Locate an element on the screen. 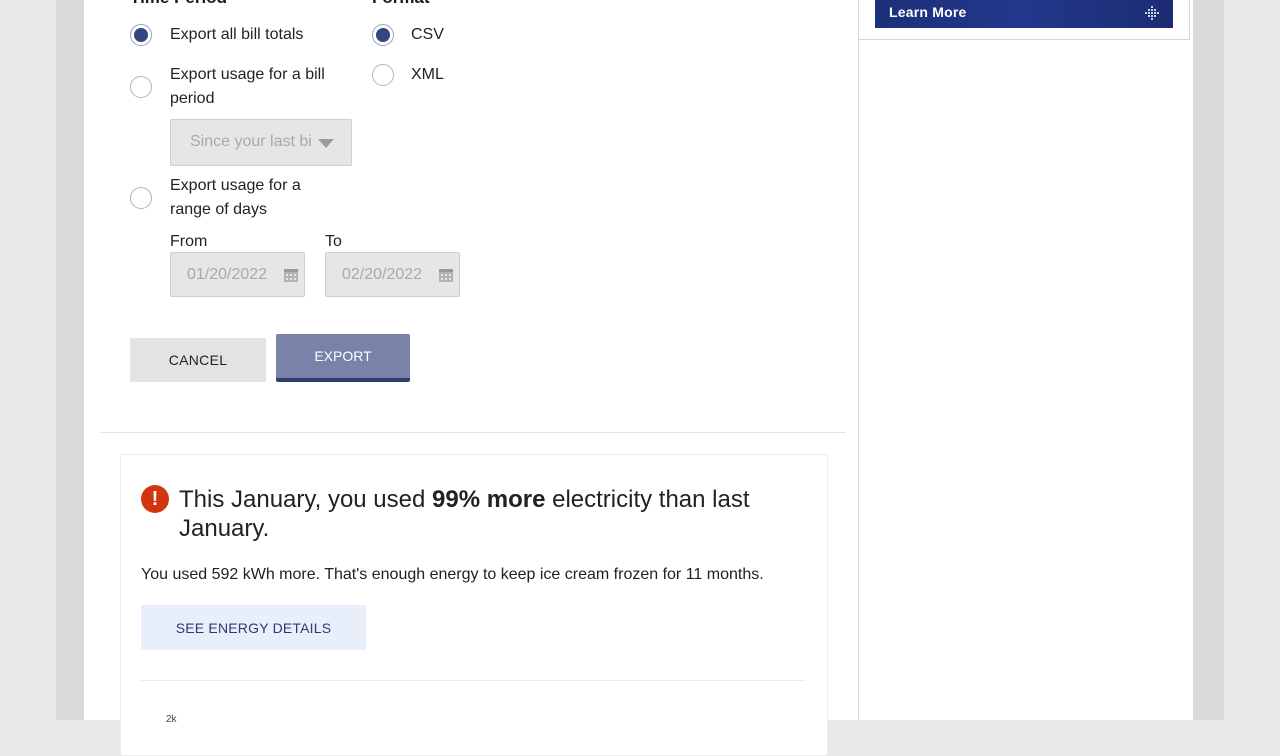 This screenshot has width=1280, height=756. see-energy-details-button: SEE ENERGY DETAILS is located at coordinates (253, 627).